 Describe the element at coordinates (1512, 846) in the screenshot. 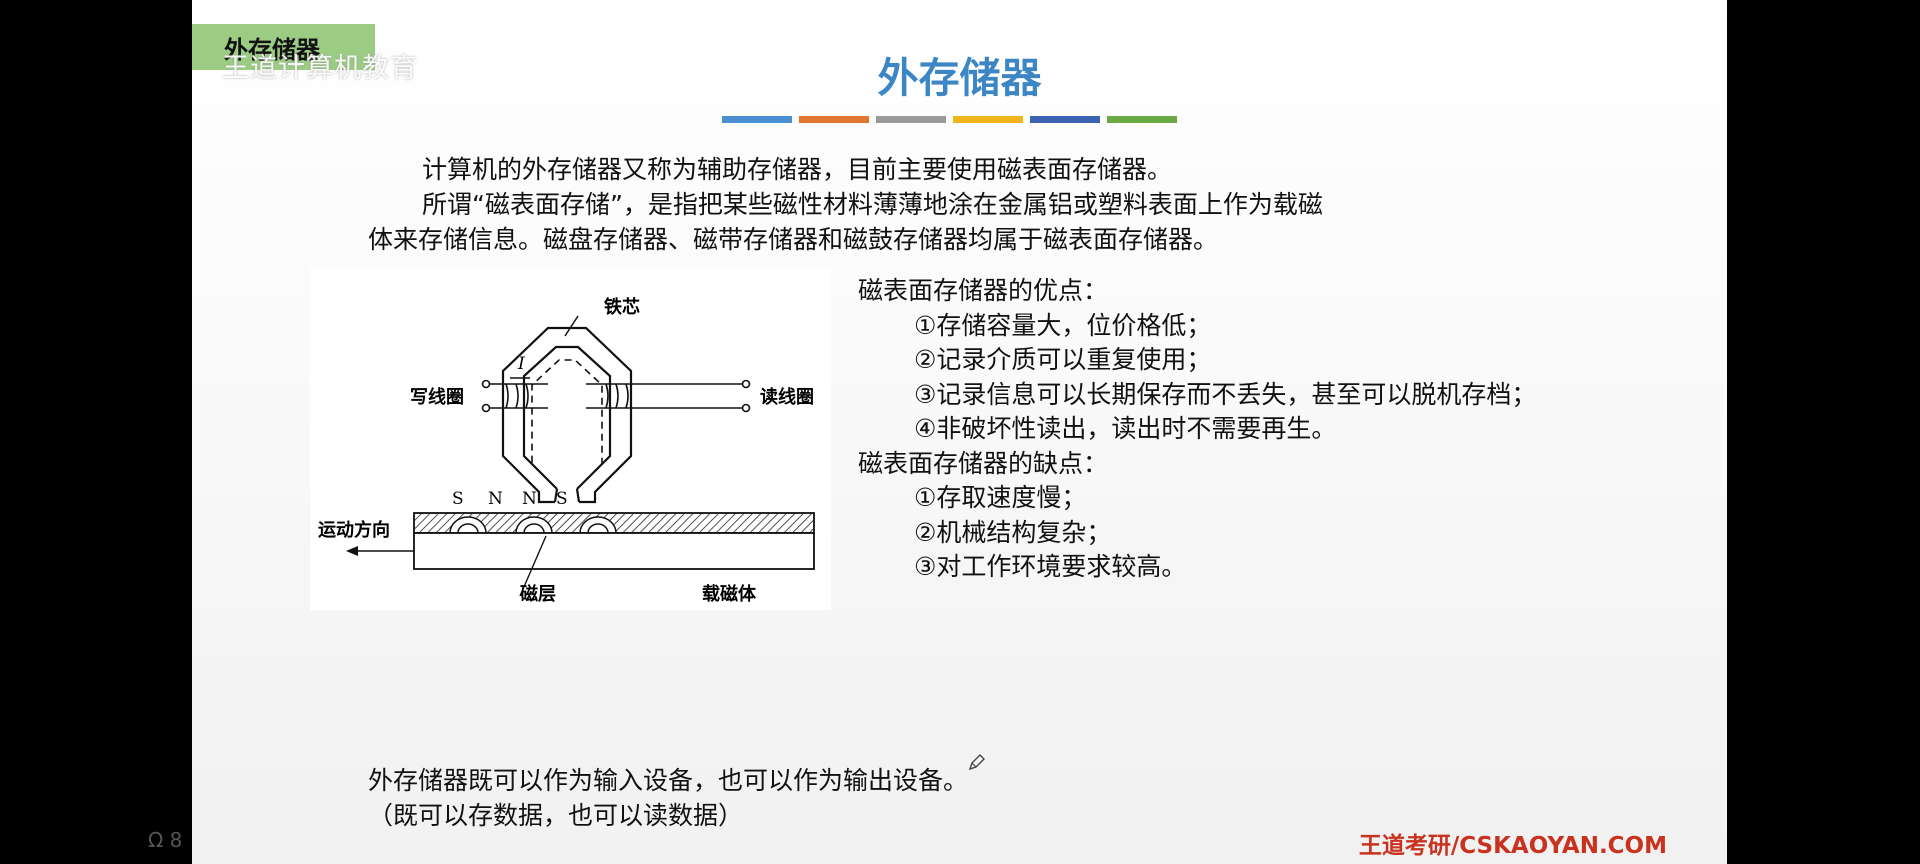

I see `footer-brand: 王道考研/CSKAOYAN.COM` at that location.